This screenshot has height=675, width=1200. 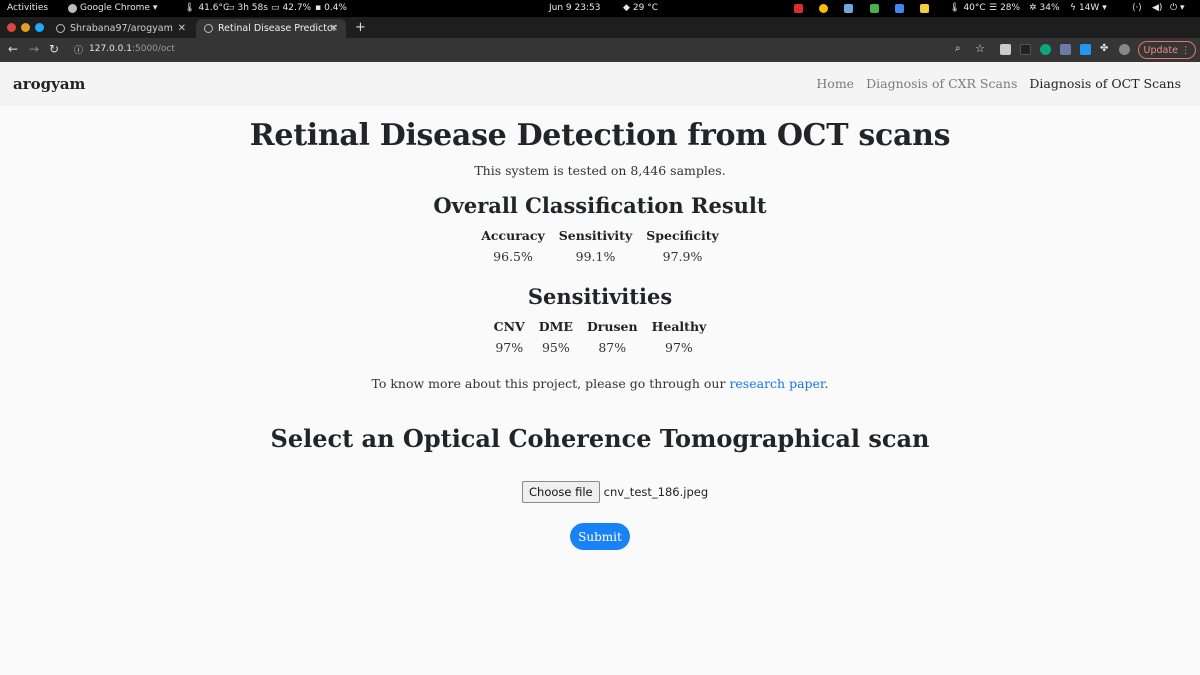 I want to click on reload-icon: ↻, so click(x=54, y=49).